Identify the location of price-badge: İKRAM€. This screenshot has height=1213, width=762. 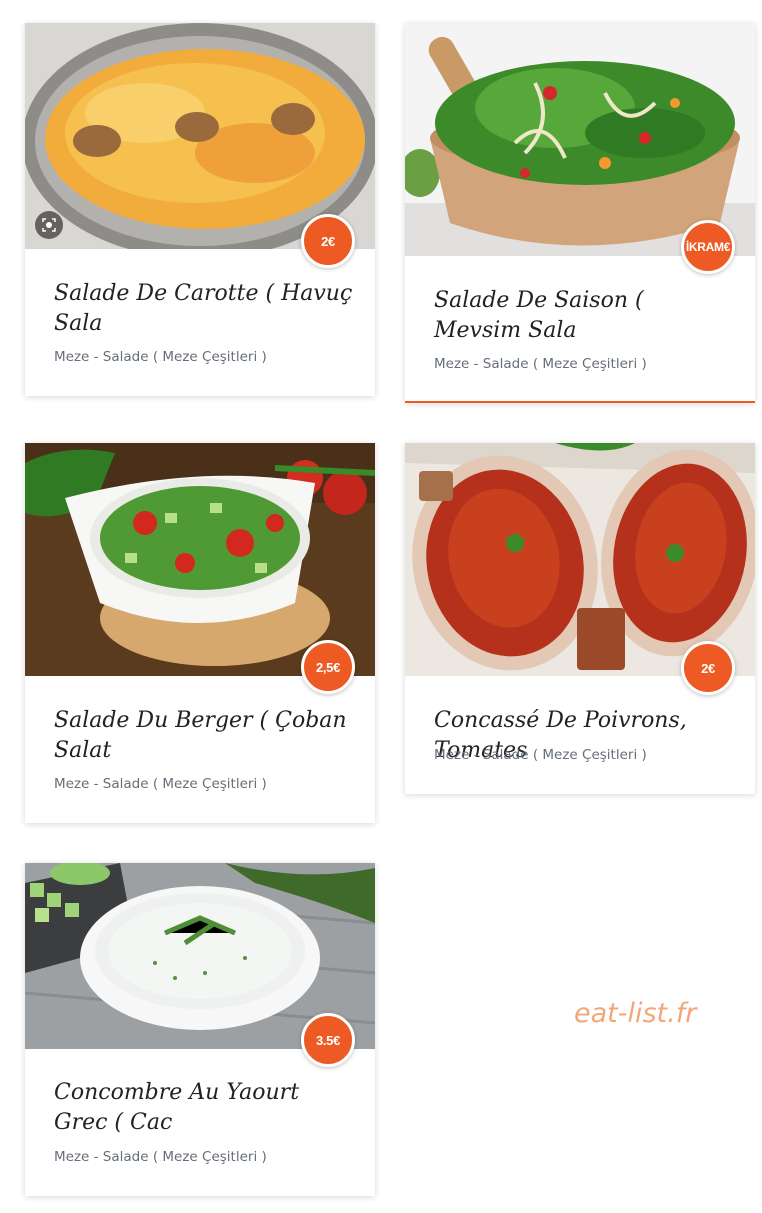
(708, 247).